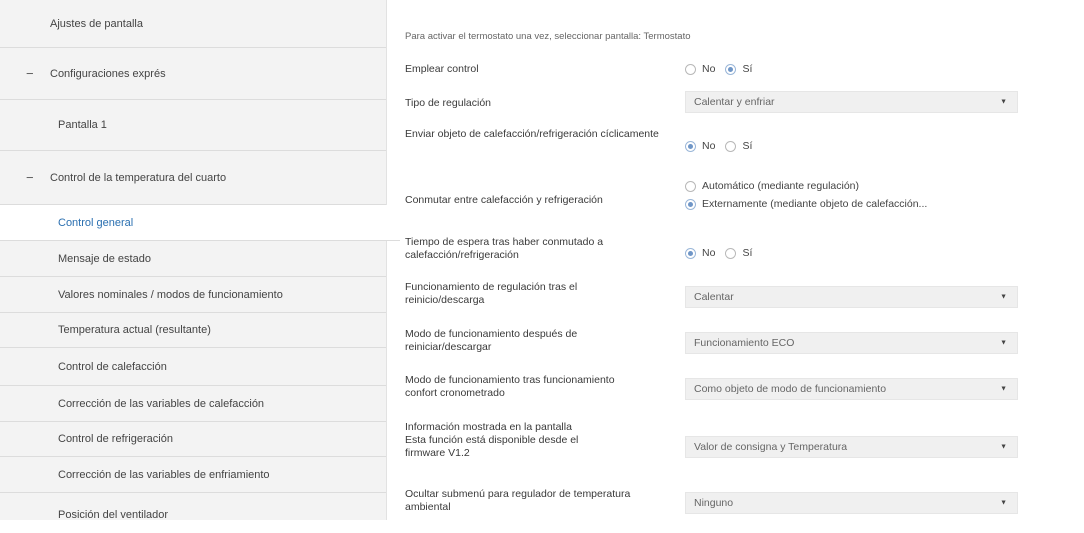 The height and width of the screenshot is (533, 1084). Describe the element at coordinates (738, 69) in the screenshot. I see `emplear-control-option-si: Sí` at that location.